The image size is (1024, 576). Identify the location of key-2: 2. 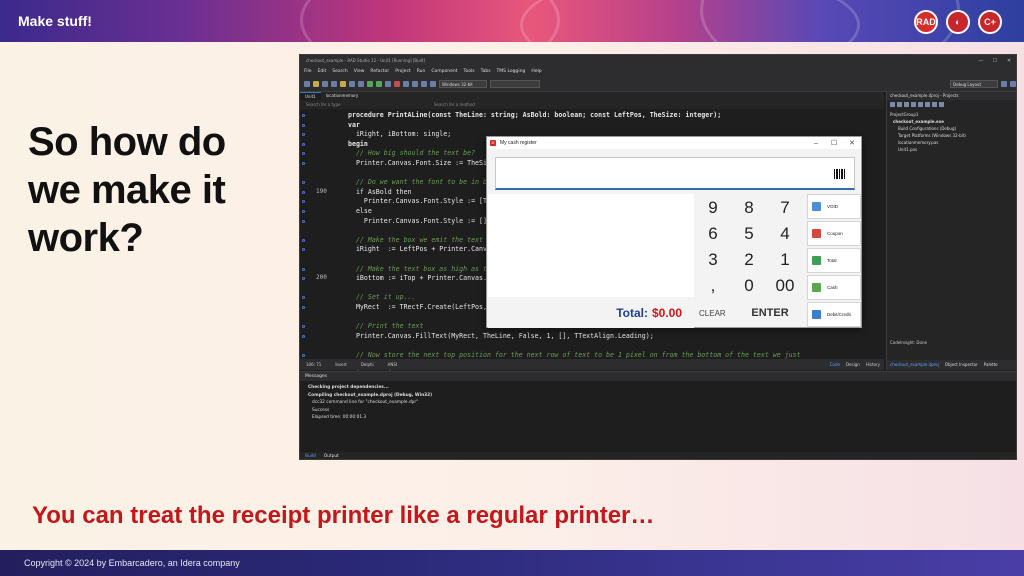
(749, 259).